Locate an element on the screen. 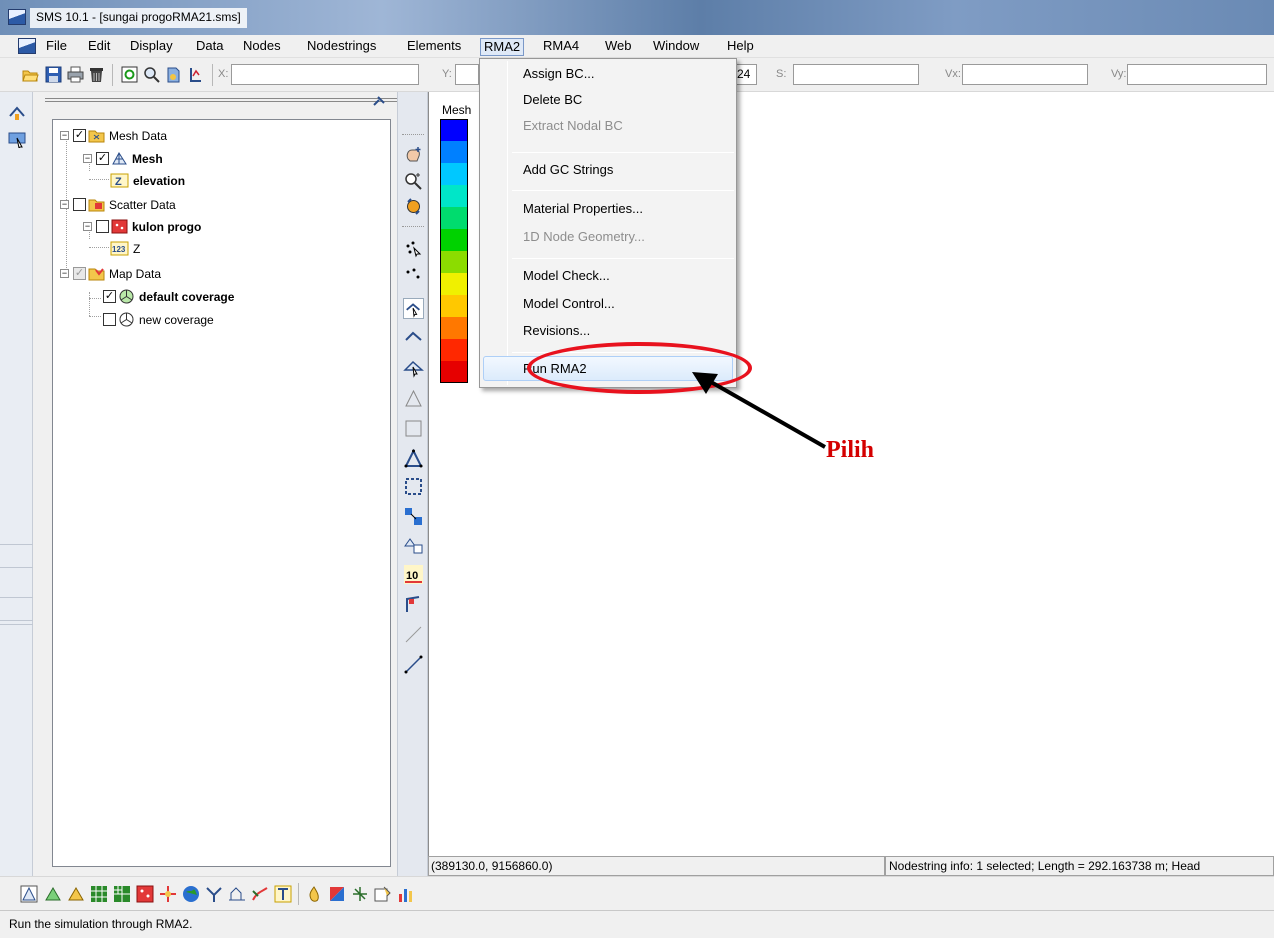  zoom-tool-icon is located at coordinates (413, 180).